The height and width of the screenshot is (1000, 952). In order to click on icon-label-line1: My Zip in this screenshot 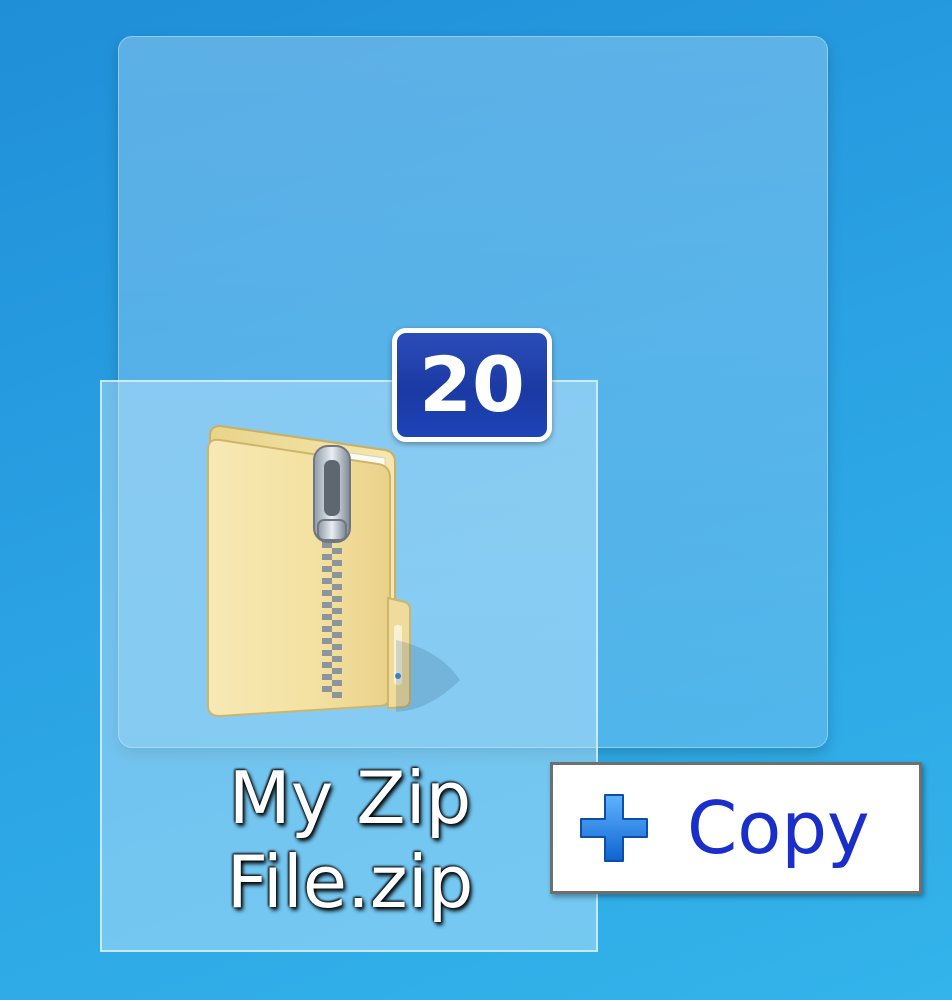, I will do `click(350, 798)`.